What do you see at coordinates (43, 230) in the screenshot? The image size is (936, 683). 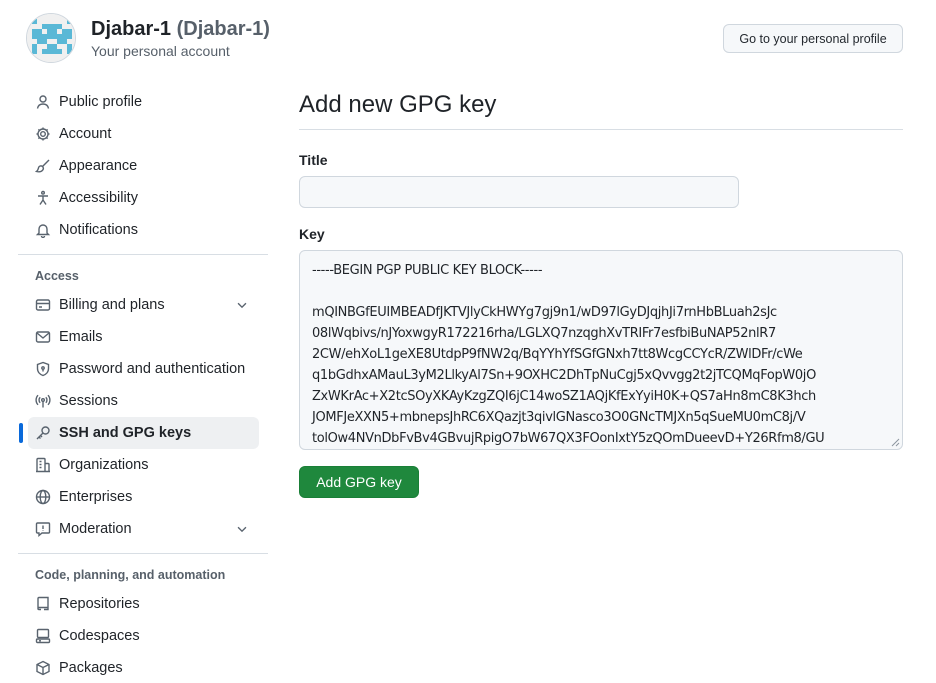 I see `bell-icon` at bounding box center [43, 230].